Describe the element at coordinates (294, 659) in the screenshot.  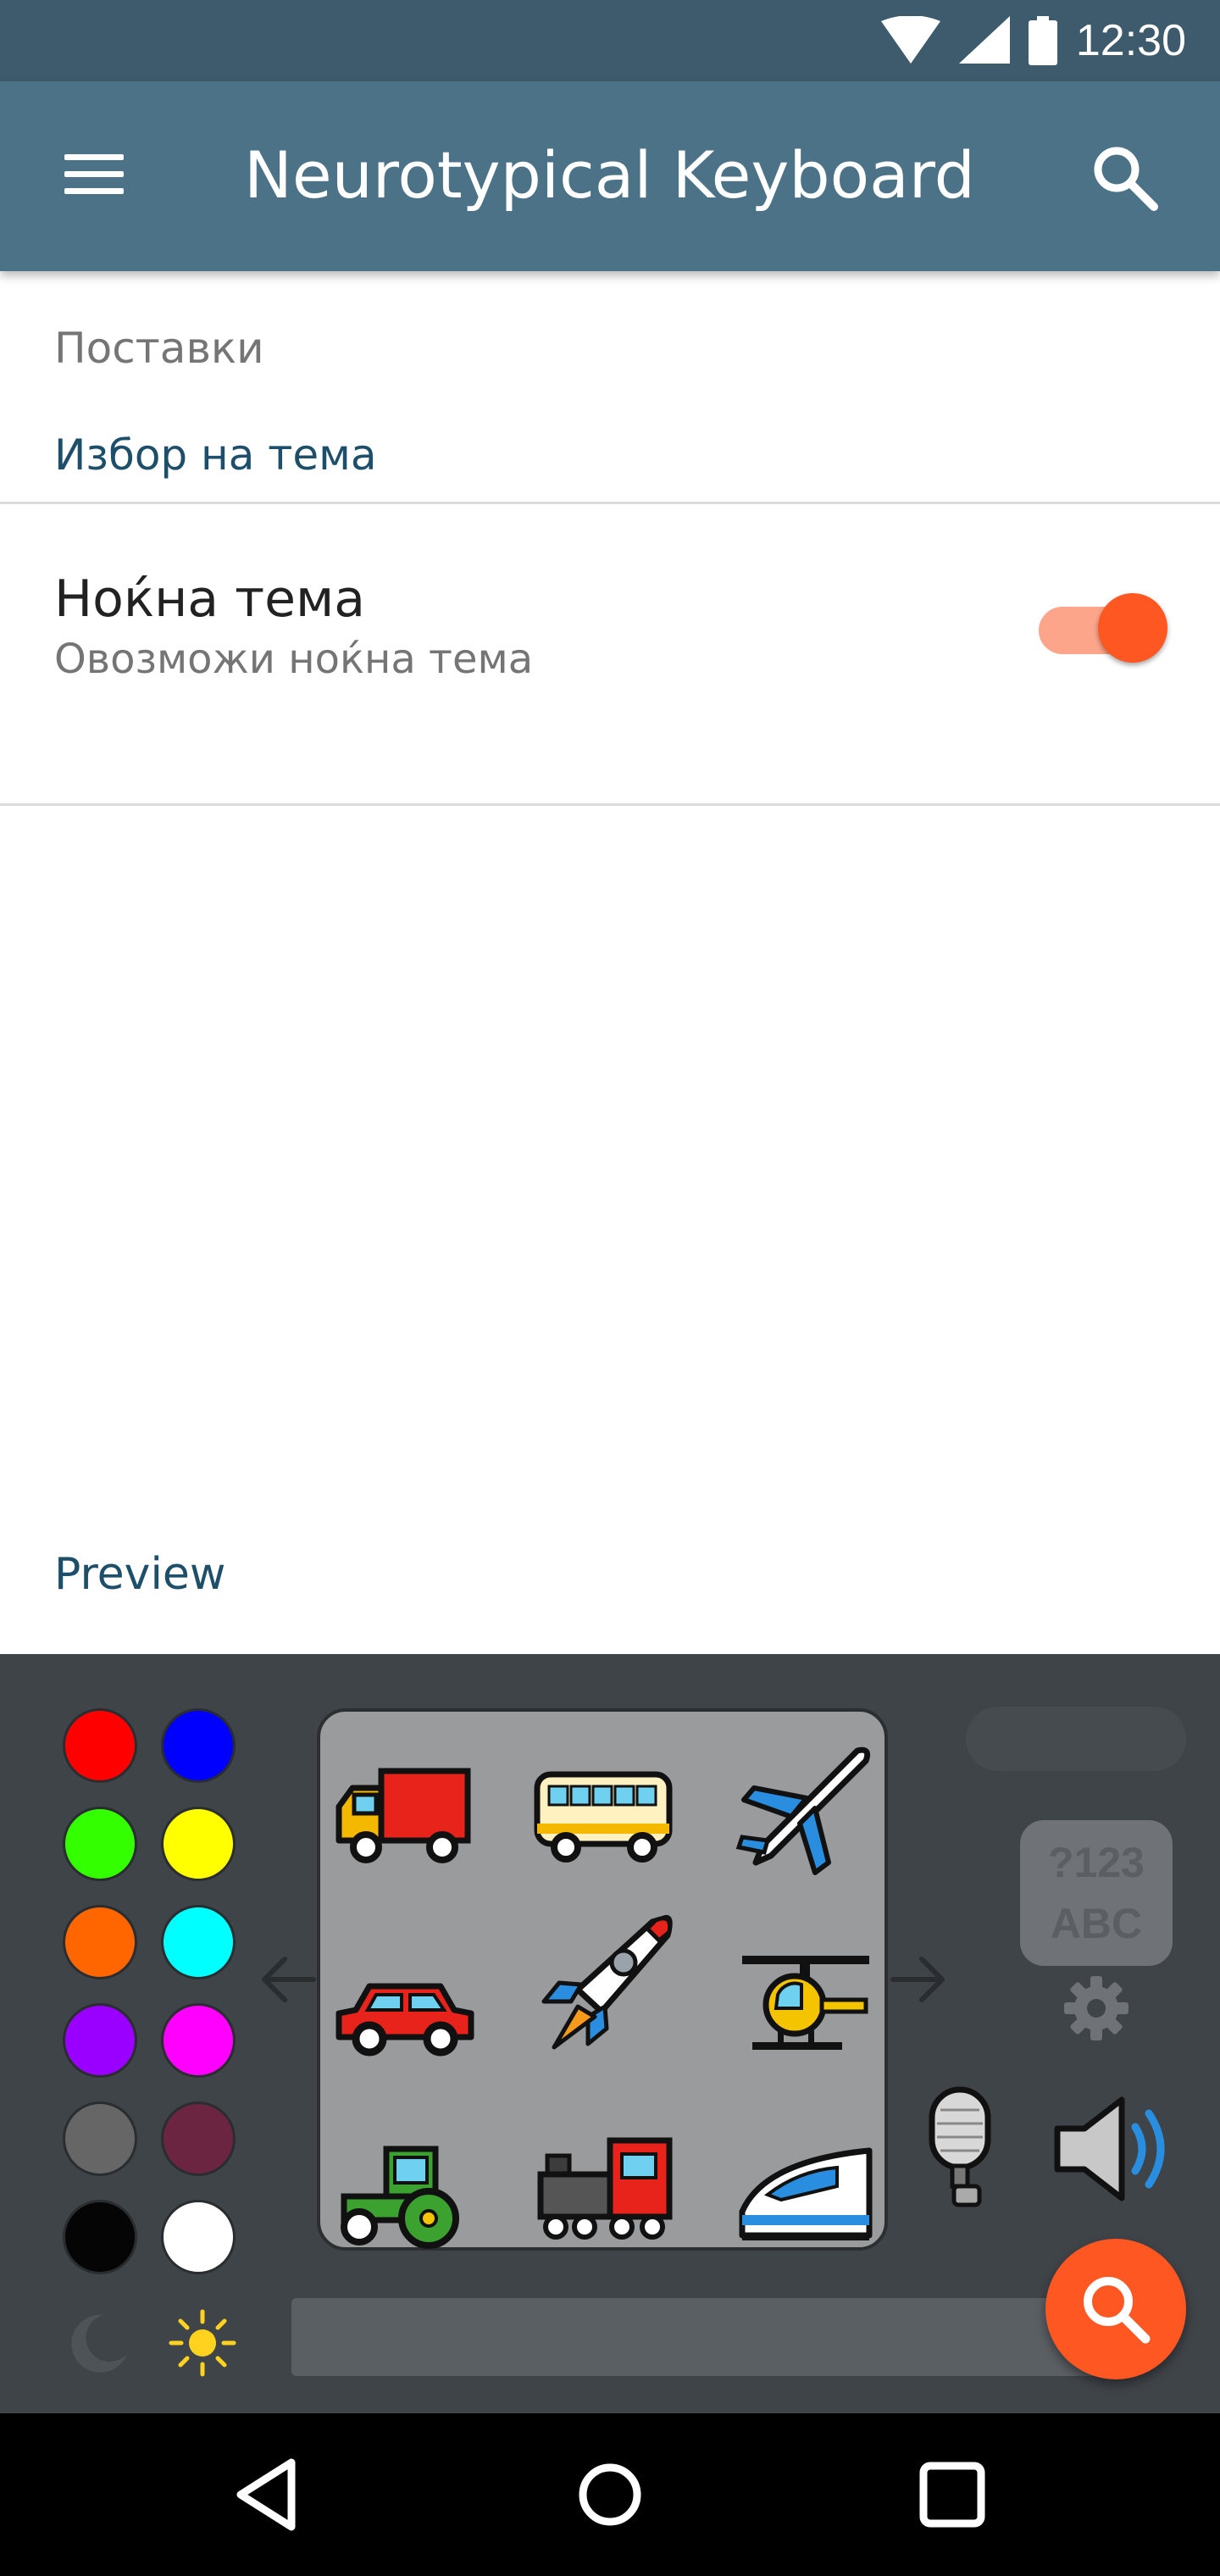
I see `night-theme-summary: Овозможи ноќна тема` at that location.